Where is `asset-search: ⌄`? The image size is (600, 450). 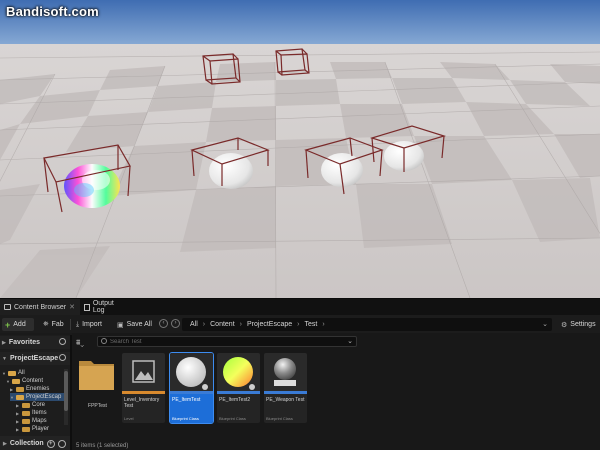 asset-search: ⌄ is located at coordinates (227, 341).